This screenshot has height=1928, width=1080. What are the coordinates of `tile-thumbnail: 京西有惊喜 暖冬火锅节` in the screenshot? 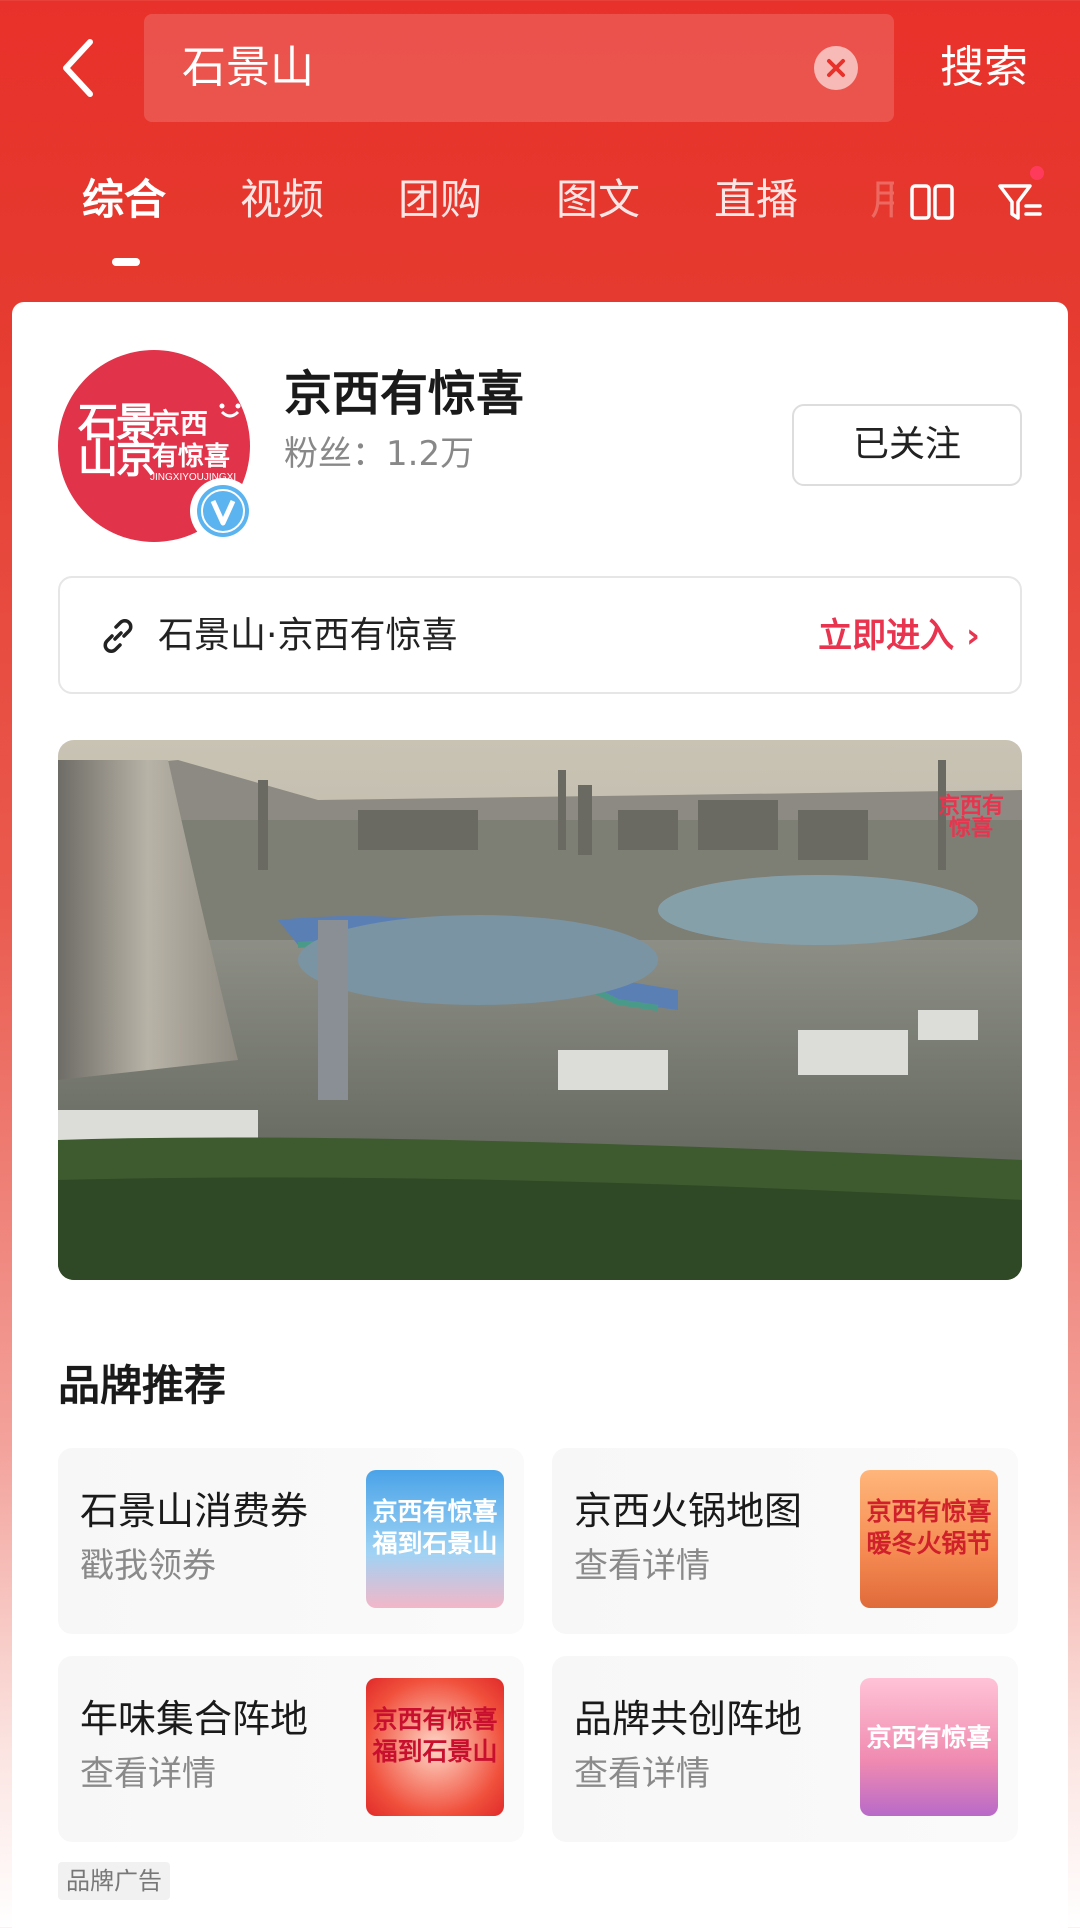 It's located at (929, 1539).